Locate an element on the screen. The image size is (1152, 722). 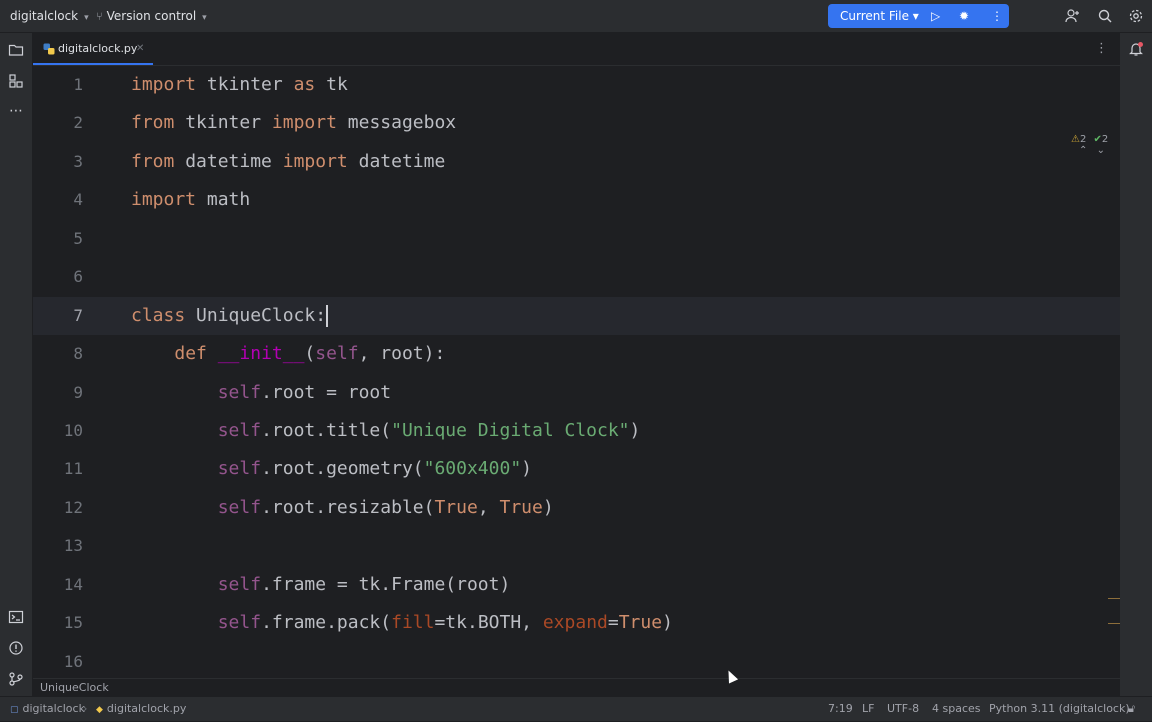
code-line: 14 self.frame = tk.Frame(root) is located at coordinates (576, 585).